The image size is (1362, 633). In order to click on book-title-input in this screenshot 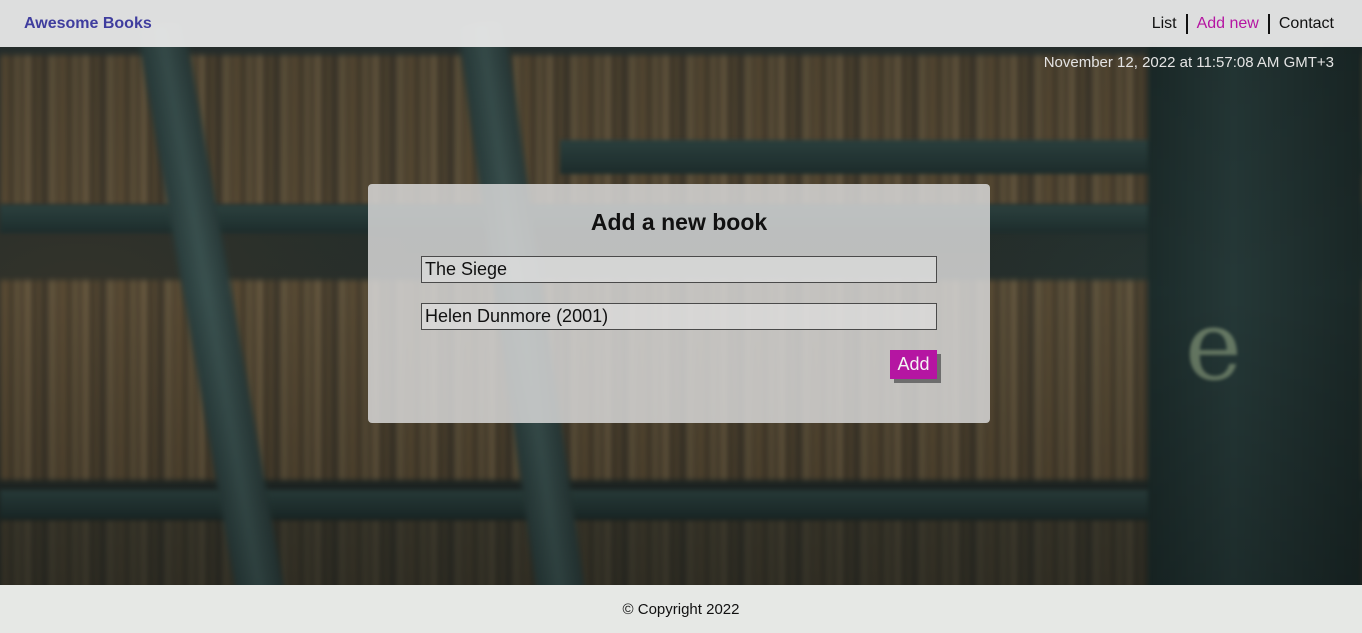, I will do `click(679, 269)`.